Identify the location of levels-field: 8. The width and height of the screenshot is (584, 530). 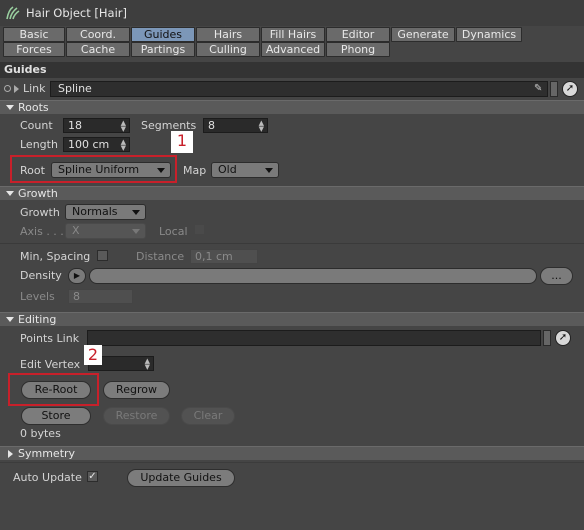
(100, 296).